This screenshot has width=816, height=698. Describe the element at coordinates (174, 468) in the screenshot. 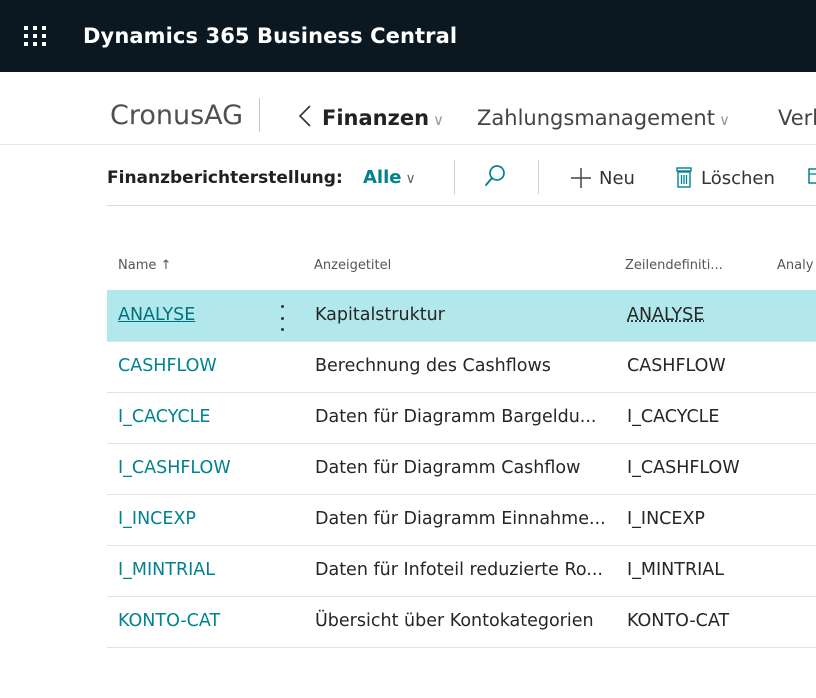

I see `row-name-link: I_CASHFLOW` at that location.